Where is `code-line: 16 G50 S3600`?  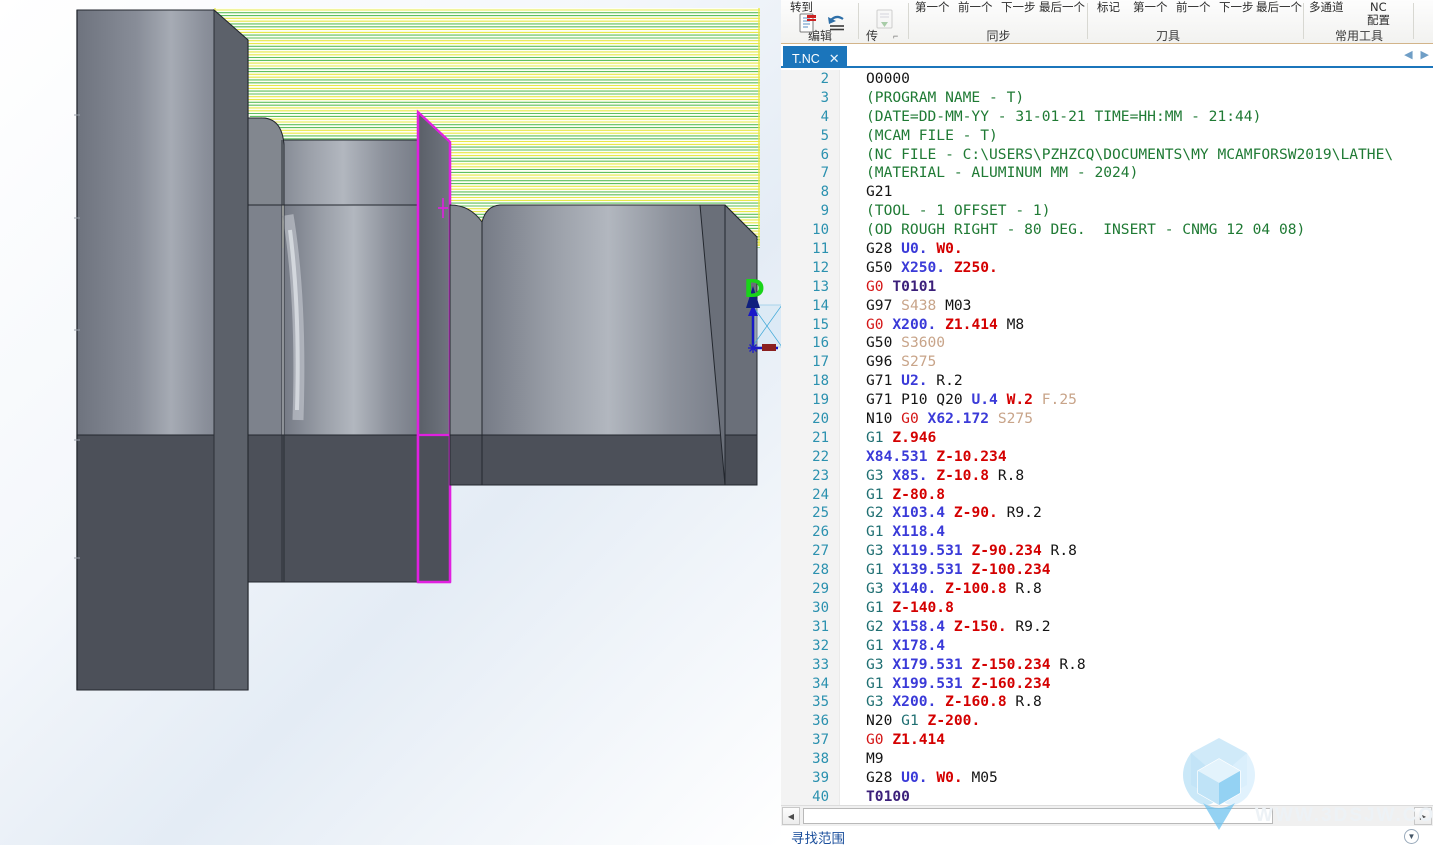
code-line: 16 G50 S3600 is located at coordinates (1107, 343).